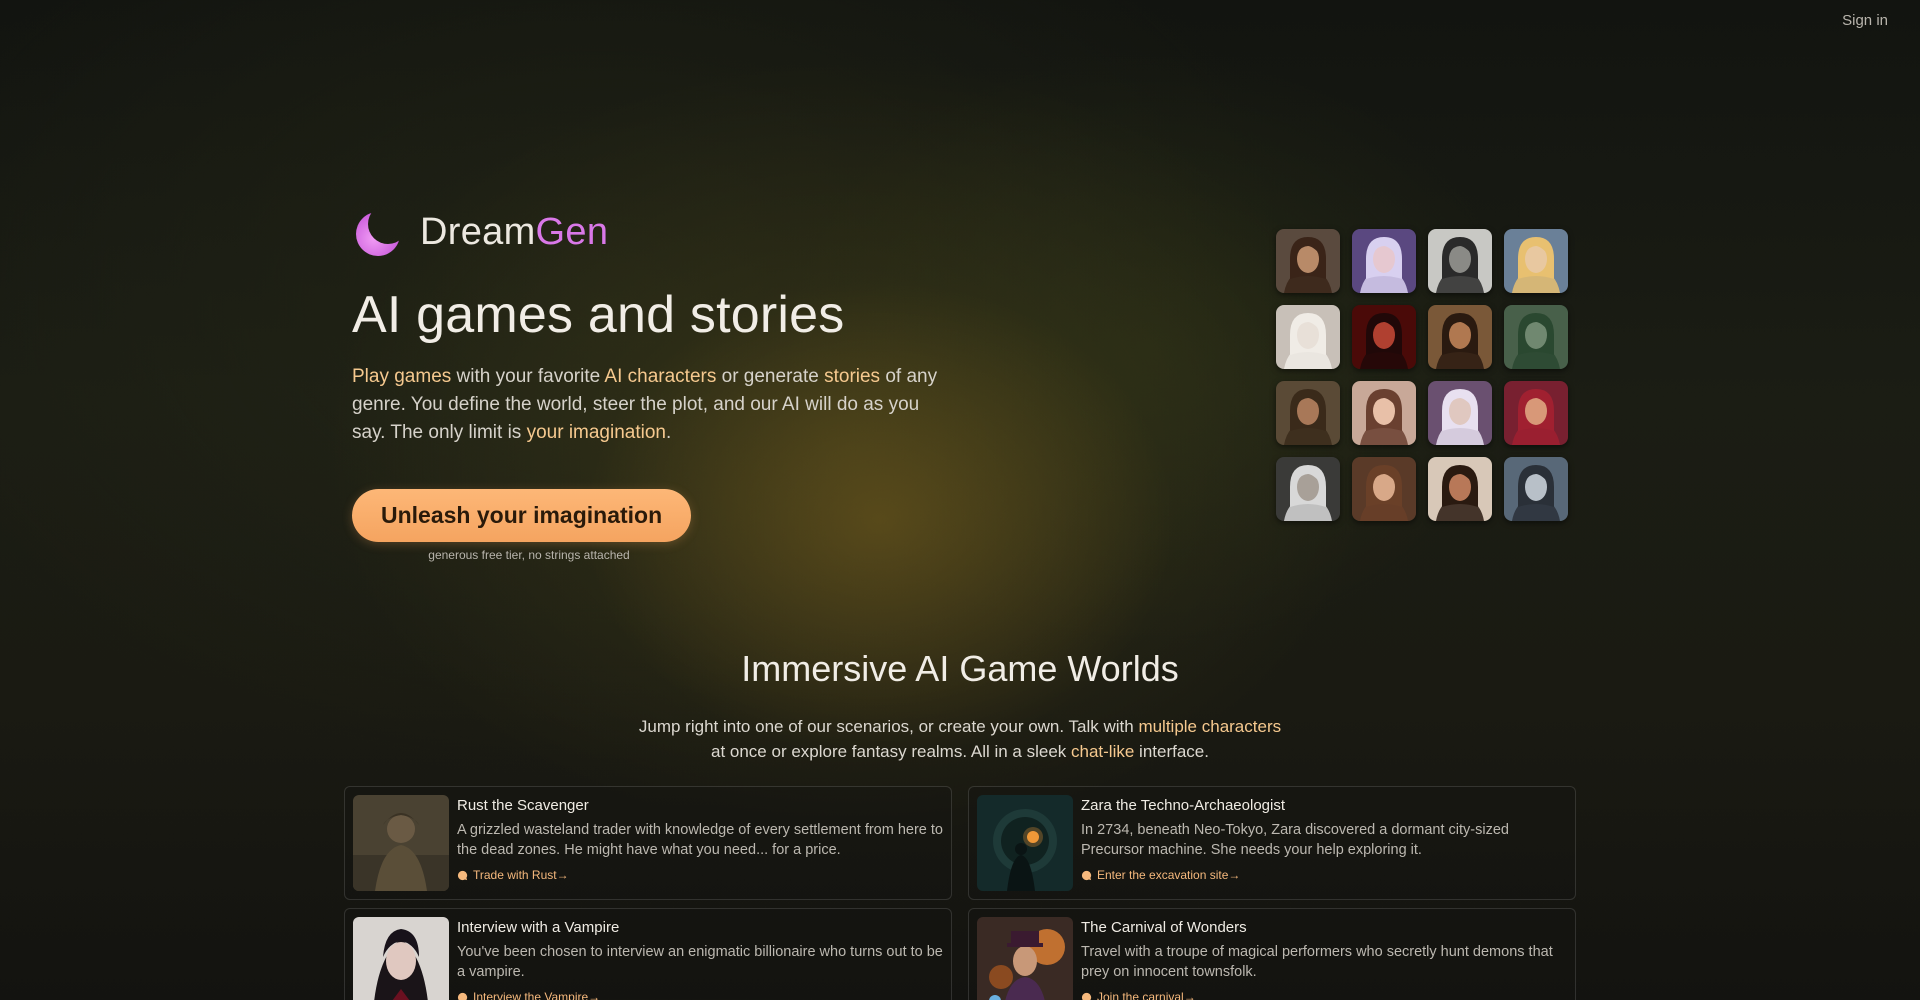 The width and height of the screenshot is (1920, 1000). What do you see at coordinates (1103, 751) in the screenshot?
I see `section-desc-highlight-2: chat-like` at bounding box center [1103, 751].